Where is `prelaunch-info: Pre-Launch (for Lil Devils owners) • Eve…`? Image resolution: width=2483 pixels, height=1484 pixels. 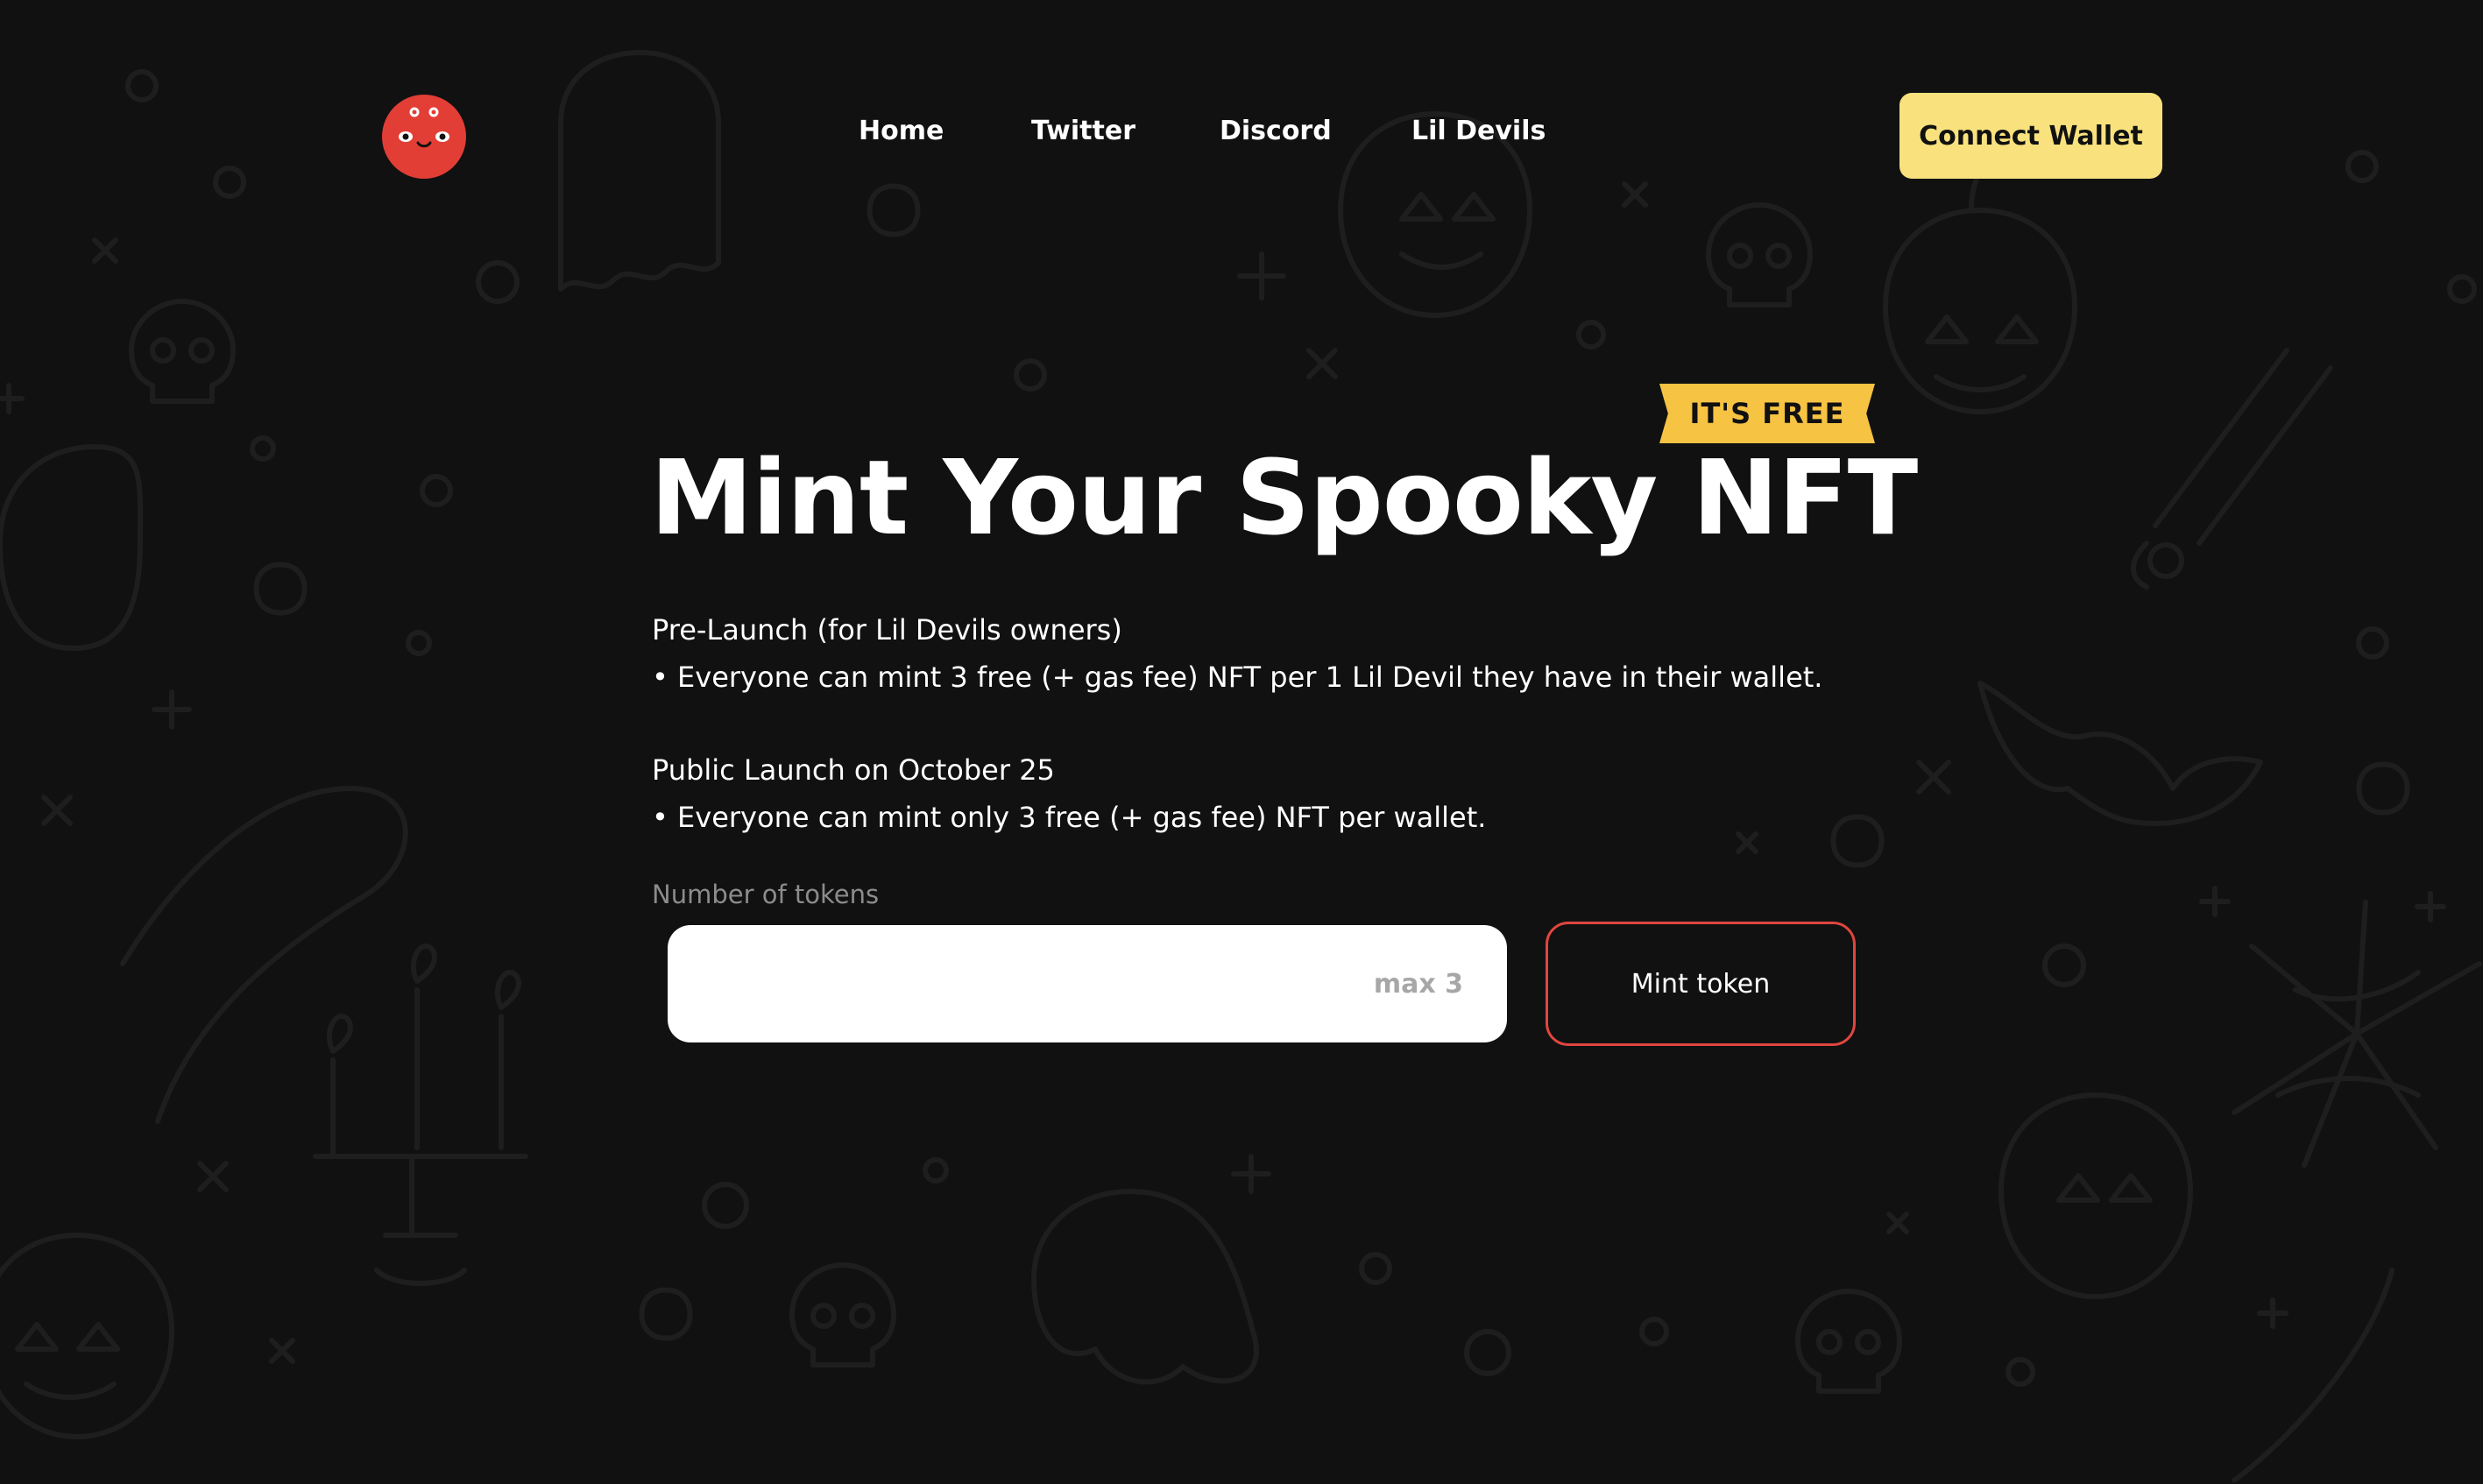 prelaunch-info: Pre-Launch (for Lil Devils owners) • Eve… is located at coordinates (1237, 653).